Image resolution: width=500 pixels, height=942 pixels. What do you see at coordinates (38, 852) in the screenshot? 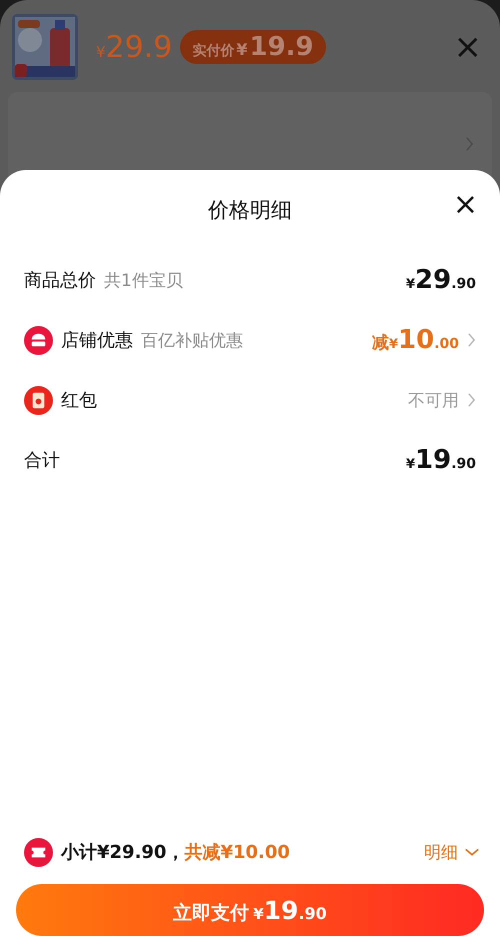
I see `ticket-icon` at bounding box center [38, 852].